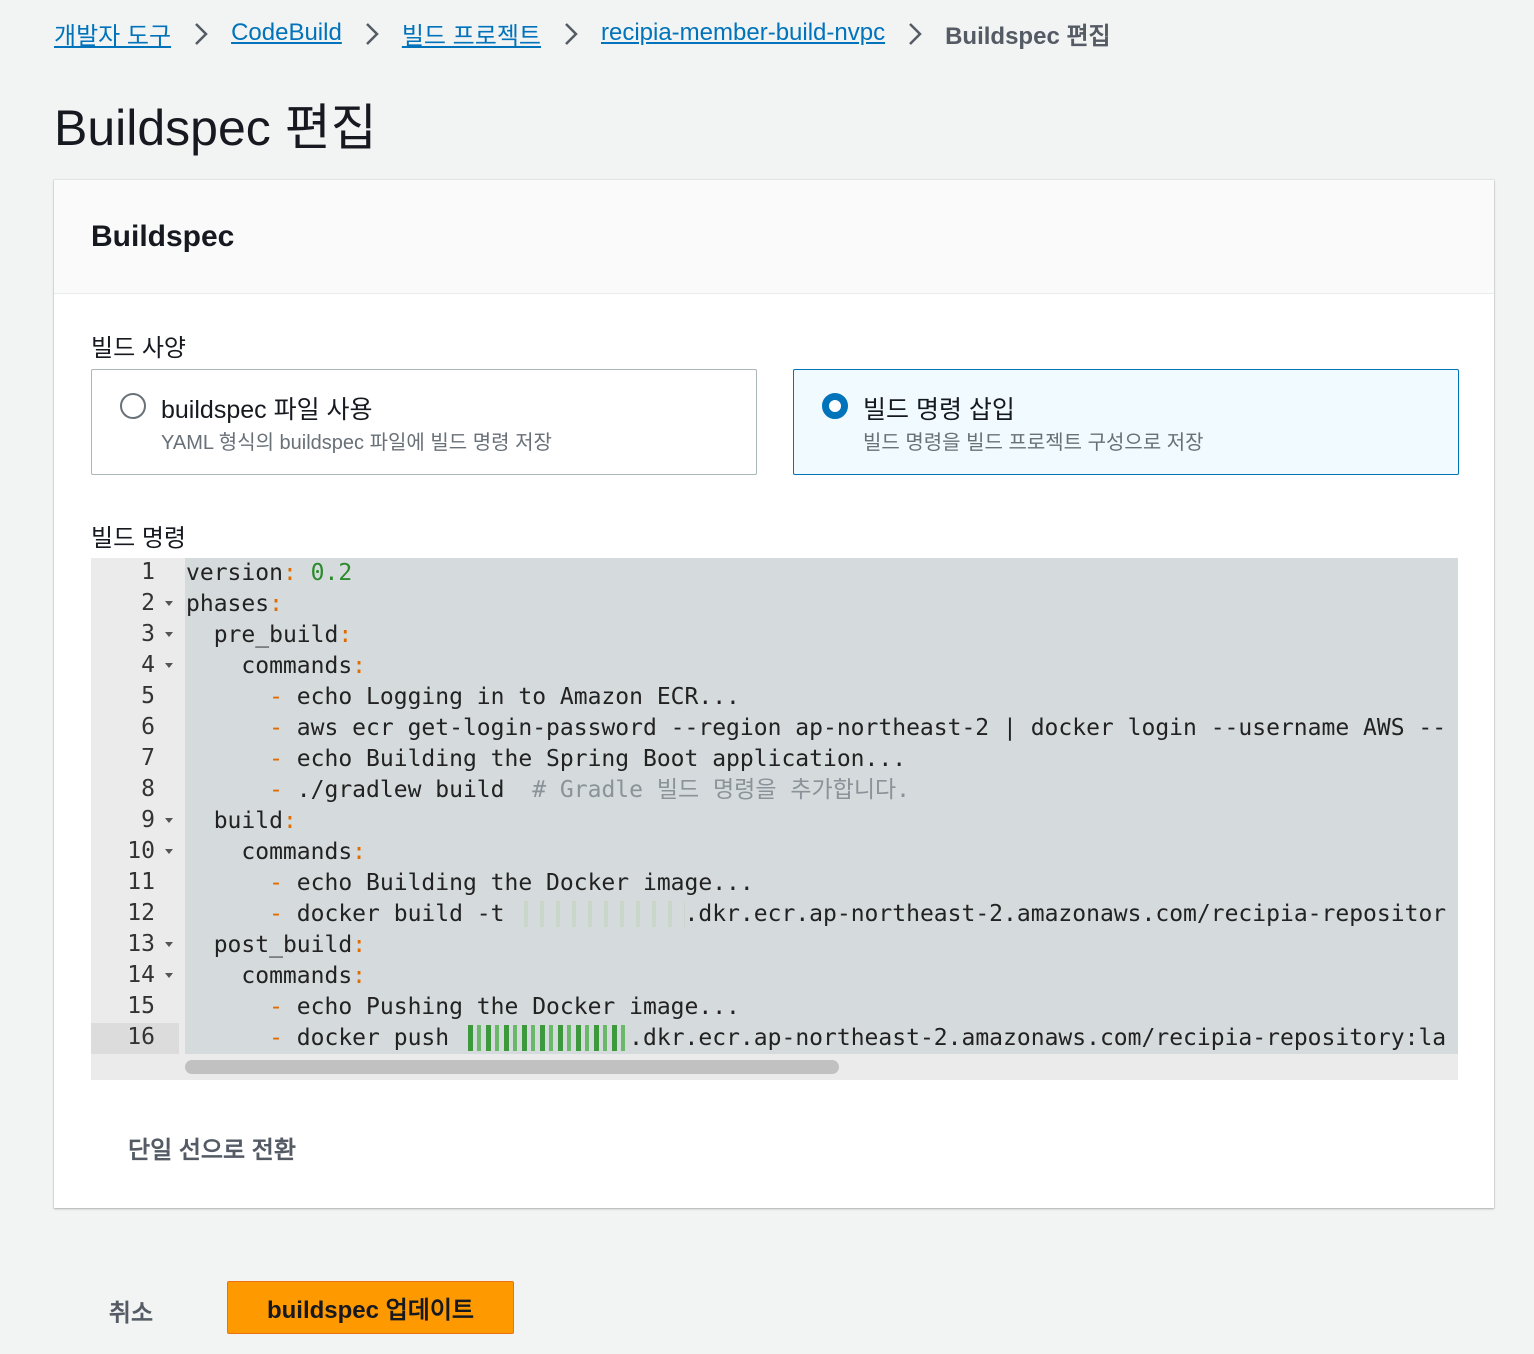 This screenshot has width=1534, height=1354. Describe the element at coordinates (356, 443) in the screenshot. I see `option-description: YAML 형식의 buildspec 파일에 빌드 명령 저장` at that location.